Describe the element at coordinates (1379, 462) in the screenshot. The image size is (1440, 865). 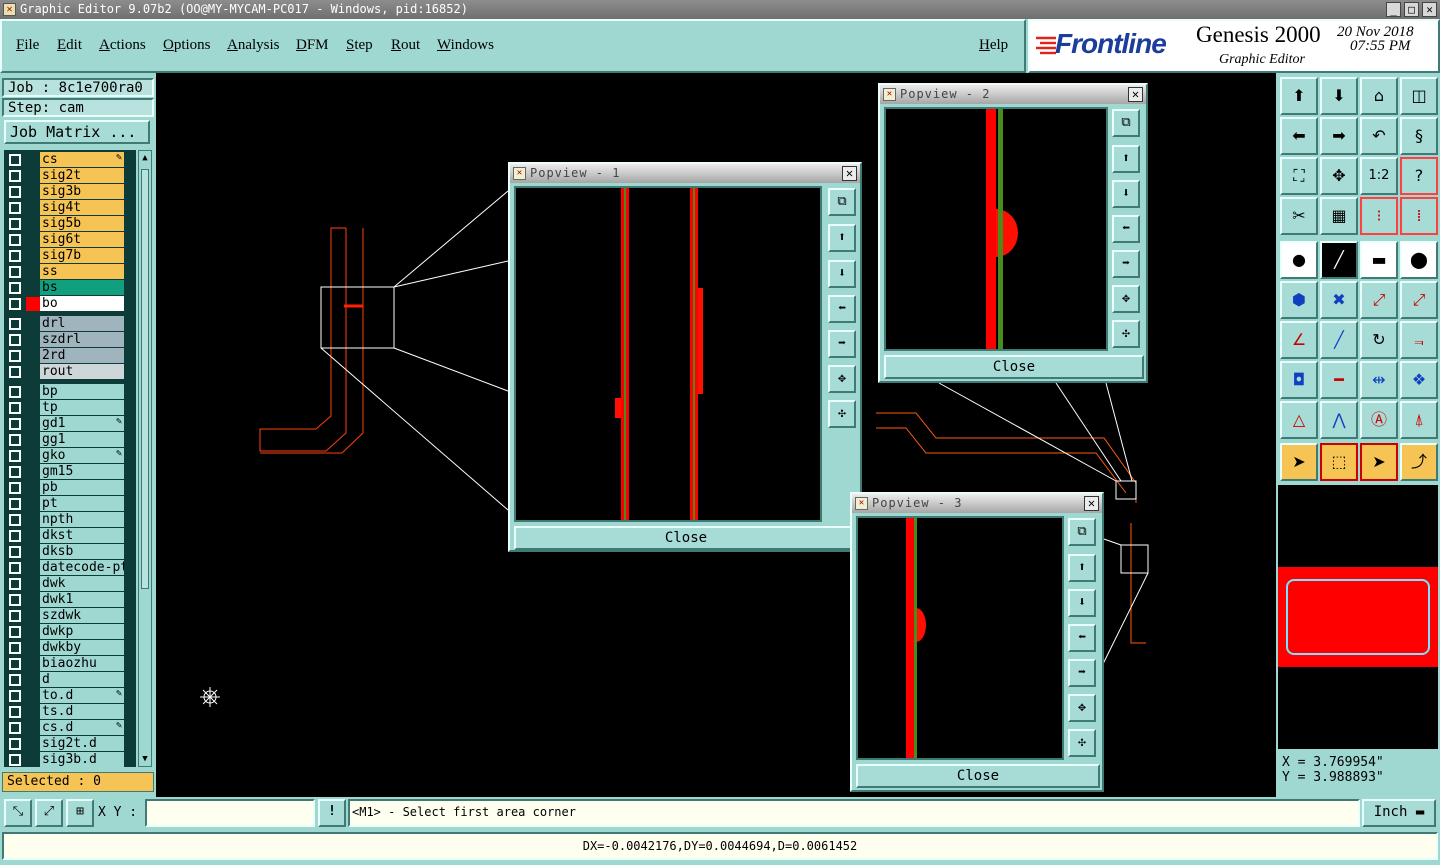
I see `pointer-select-icon: ➤` at that location.